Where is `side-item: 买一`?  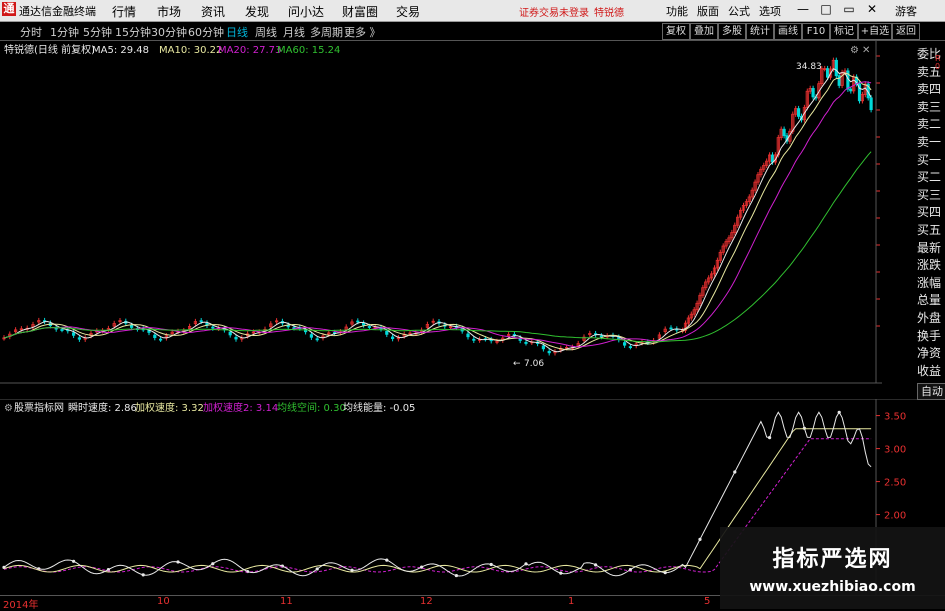
side-item: 买一 is located at coordinates (931, 160).